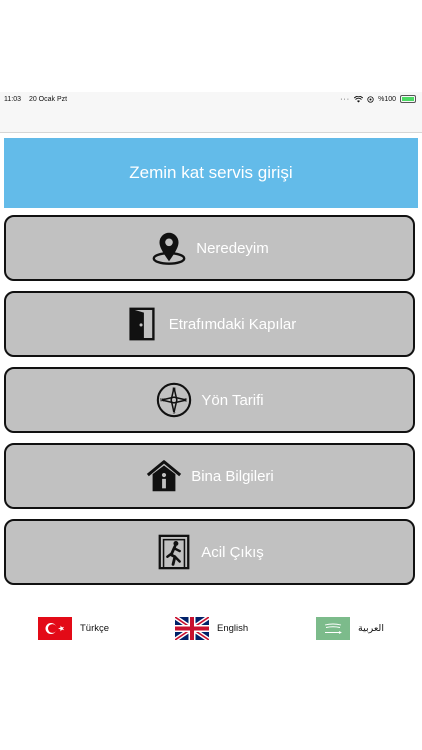  I want to click on battery-percent: %100, so click(387, 99).